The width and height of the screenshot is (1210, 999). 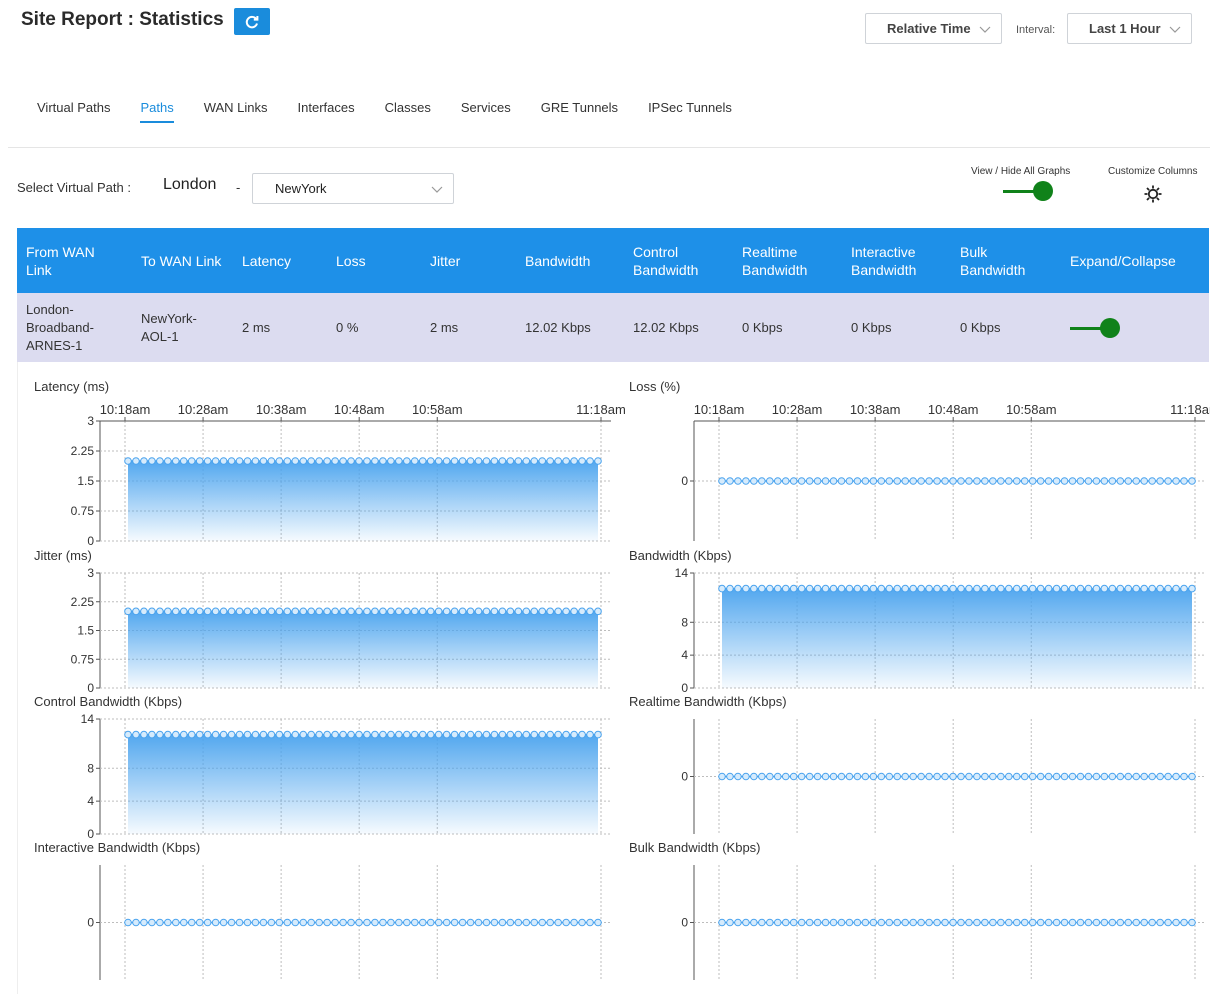 I want to click on col-realtime-bandwidth: Realtime Bandwidth, so click(x=787, y=260).